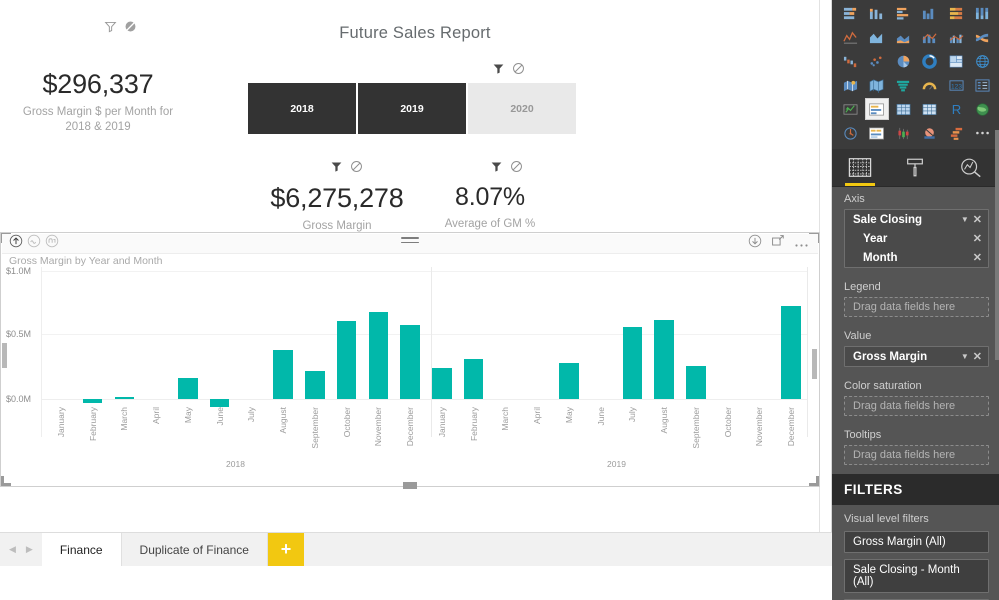 The image size is (999, 600). What do you see at coordinates (983, 61) in the screenshot?
I see `map-icon` at bounding box center [983, 61].